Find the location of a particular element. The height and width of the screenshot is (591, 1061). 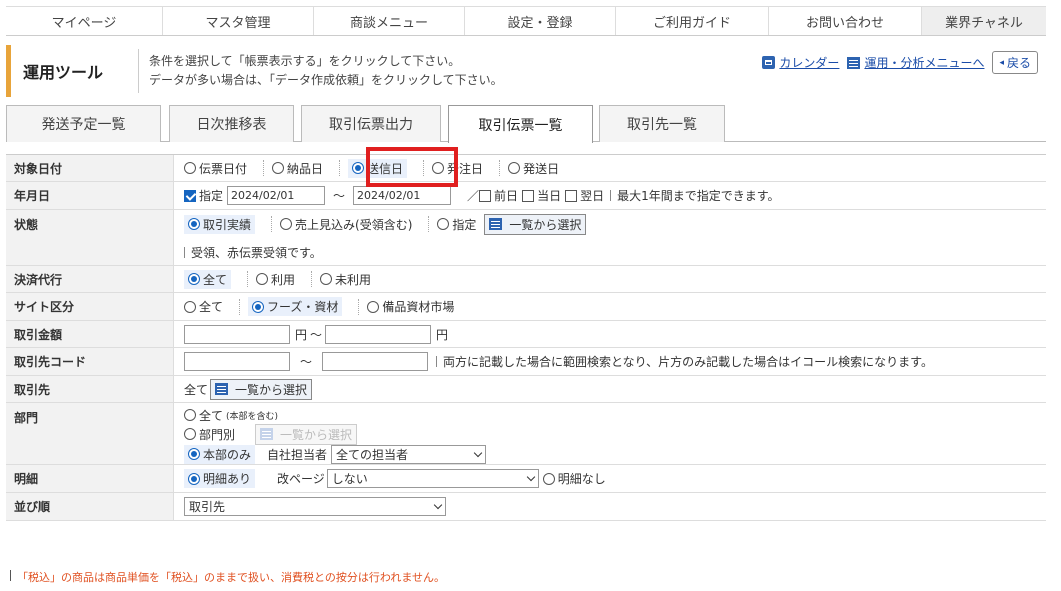

nav-settings: 設定・登録 is located at coordinates (540, 21).